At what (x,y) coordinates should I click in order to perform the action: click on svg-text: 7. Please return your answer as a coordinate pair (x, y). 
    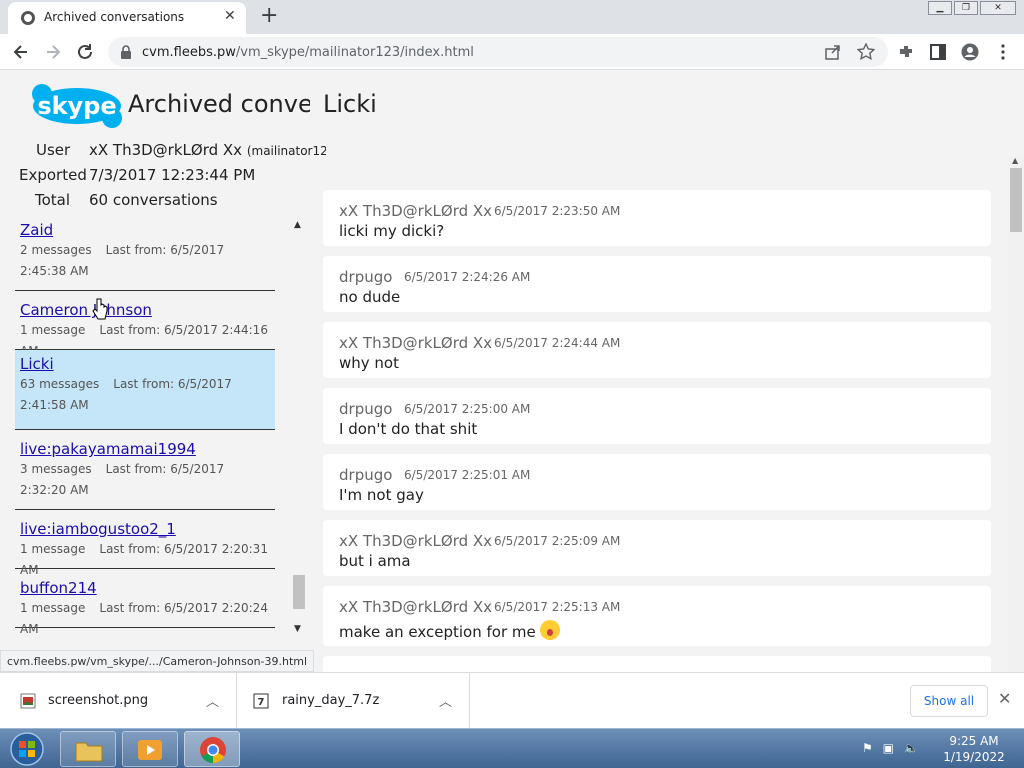
    Looking at the image, I should click on (261, 702).